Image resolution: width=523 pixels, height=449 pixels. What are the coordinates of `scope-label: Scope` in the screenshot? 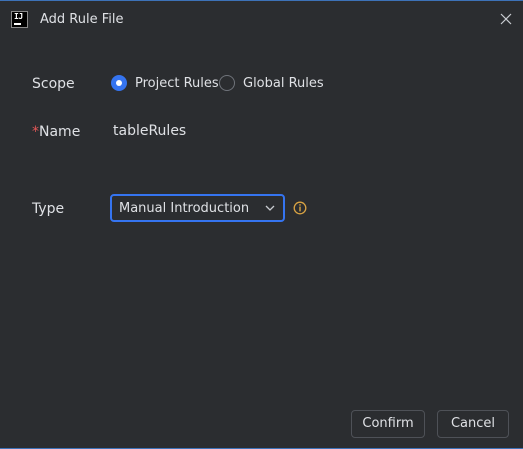 It's located at (53, 84).